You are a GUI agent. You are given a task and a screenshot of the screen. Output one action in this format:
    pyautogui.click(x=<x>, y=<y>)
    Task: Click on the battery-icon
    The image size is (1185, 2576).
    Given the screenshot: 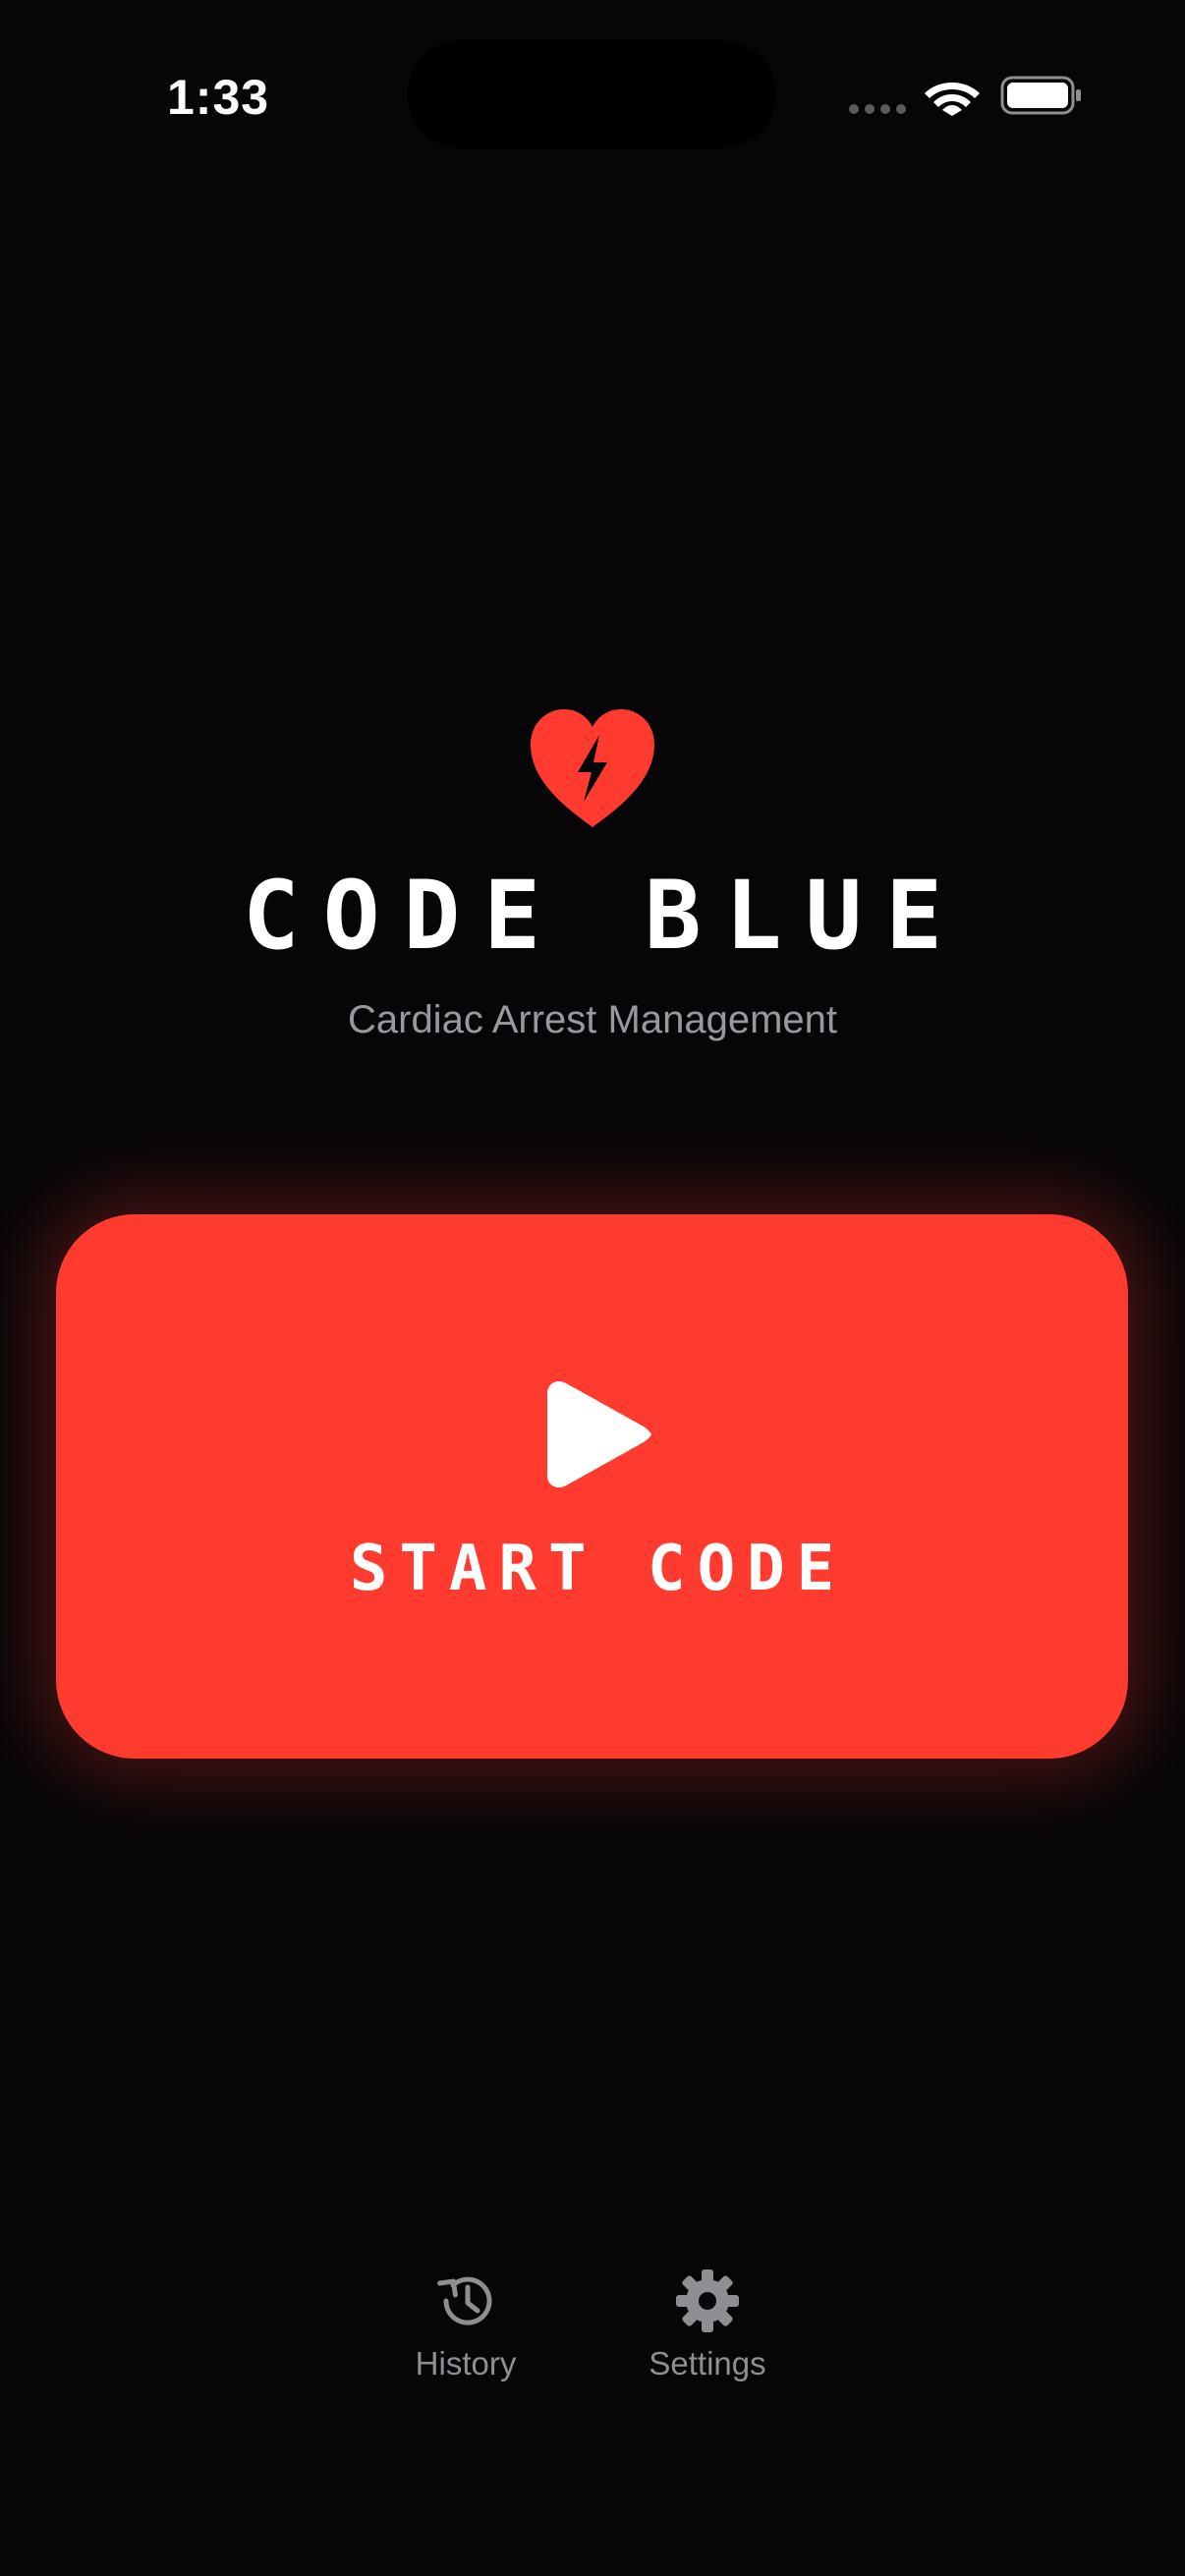 What is the action you would take?
    pyautogui.click(x=1041, y=95)
    